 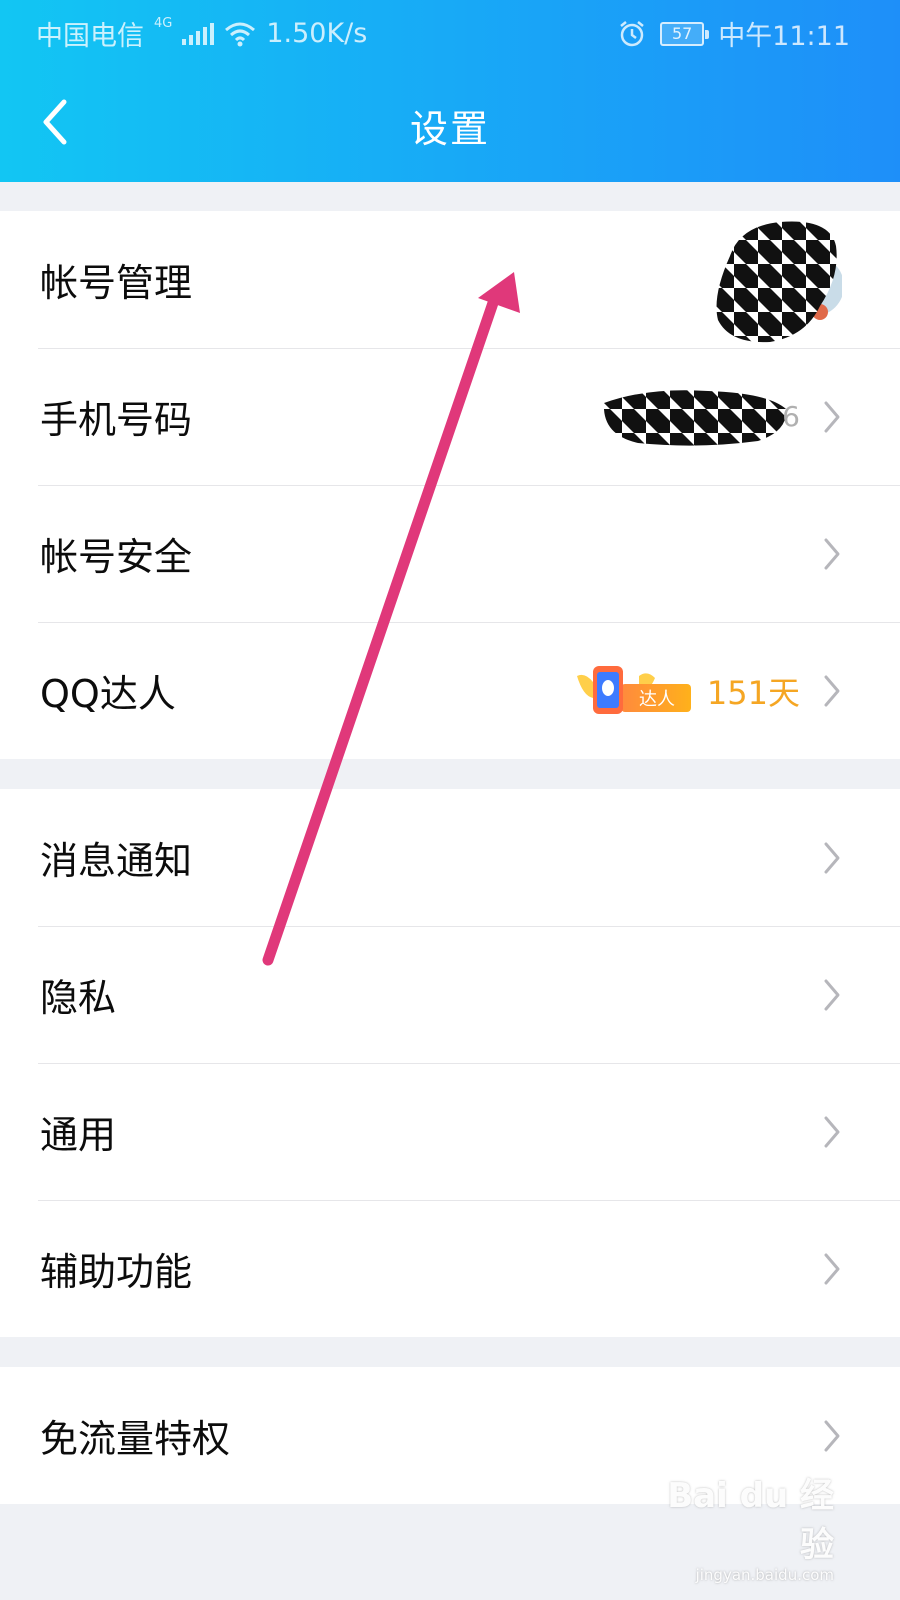 What do you see at coordinates (450, 91) in the screenshot?
I see `app-header: 中国电信 4G 1.50K/s 57 中午11:11 设置` at bounding box center [450, 91].